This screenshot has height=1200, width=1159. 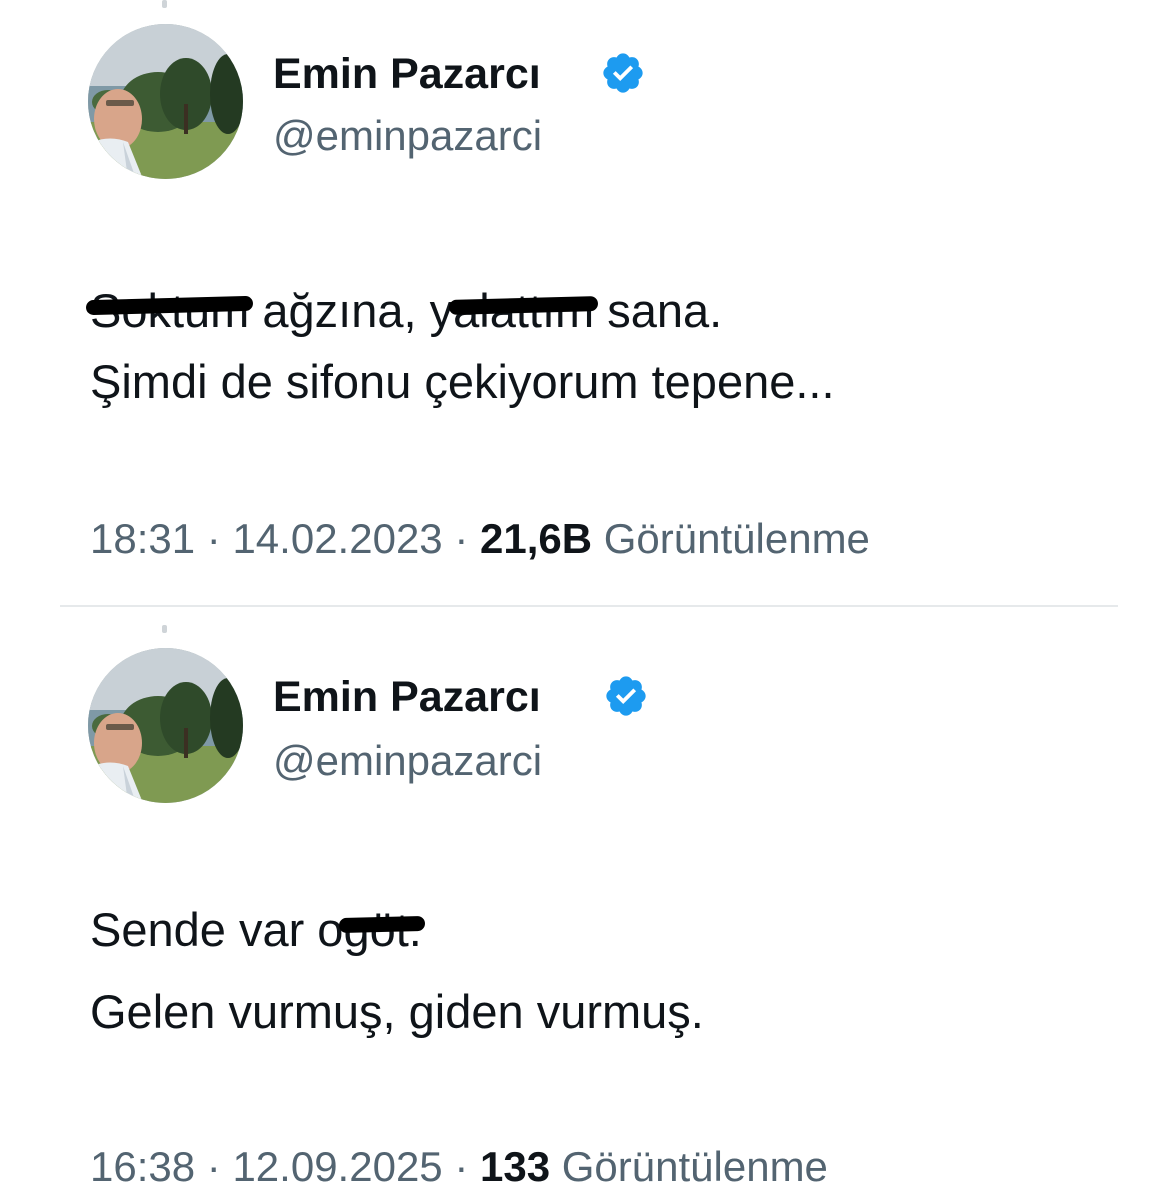 What do you see at coordinates (536, 538) in the screenshot?
I see `view-count: 21,6B` at bounding box center [536, 538].